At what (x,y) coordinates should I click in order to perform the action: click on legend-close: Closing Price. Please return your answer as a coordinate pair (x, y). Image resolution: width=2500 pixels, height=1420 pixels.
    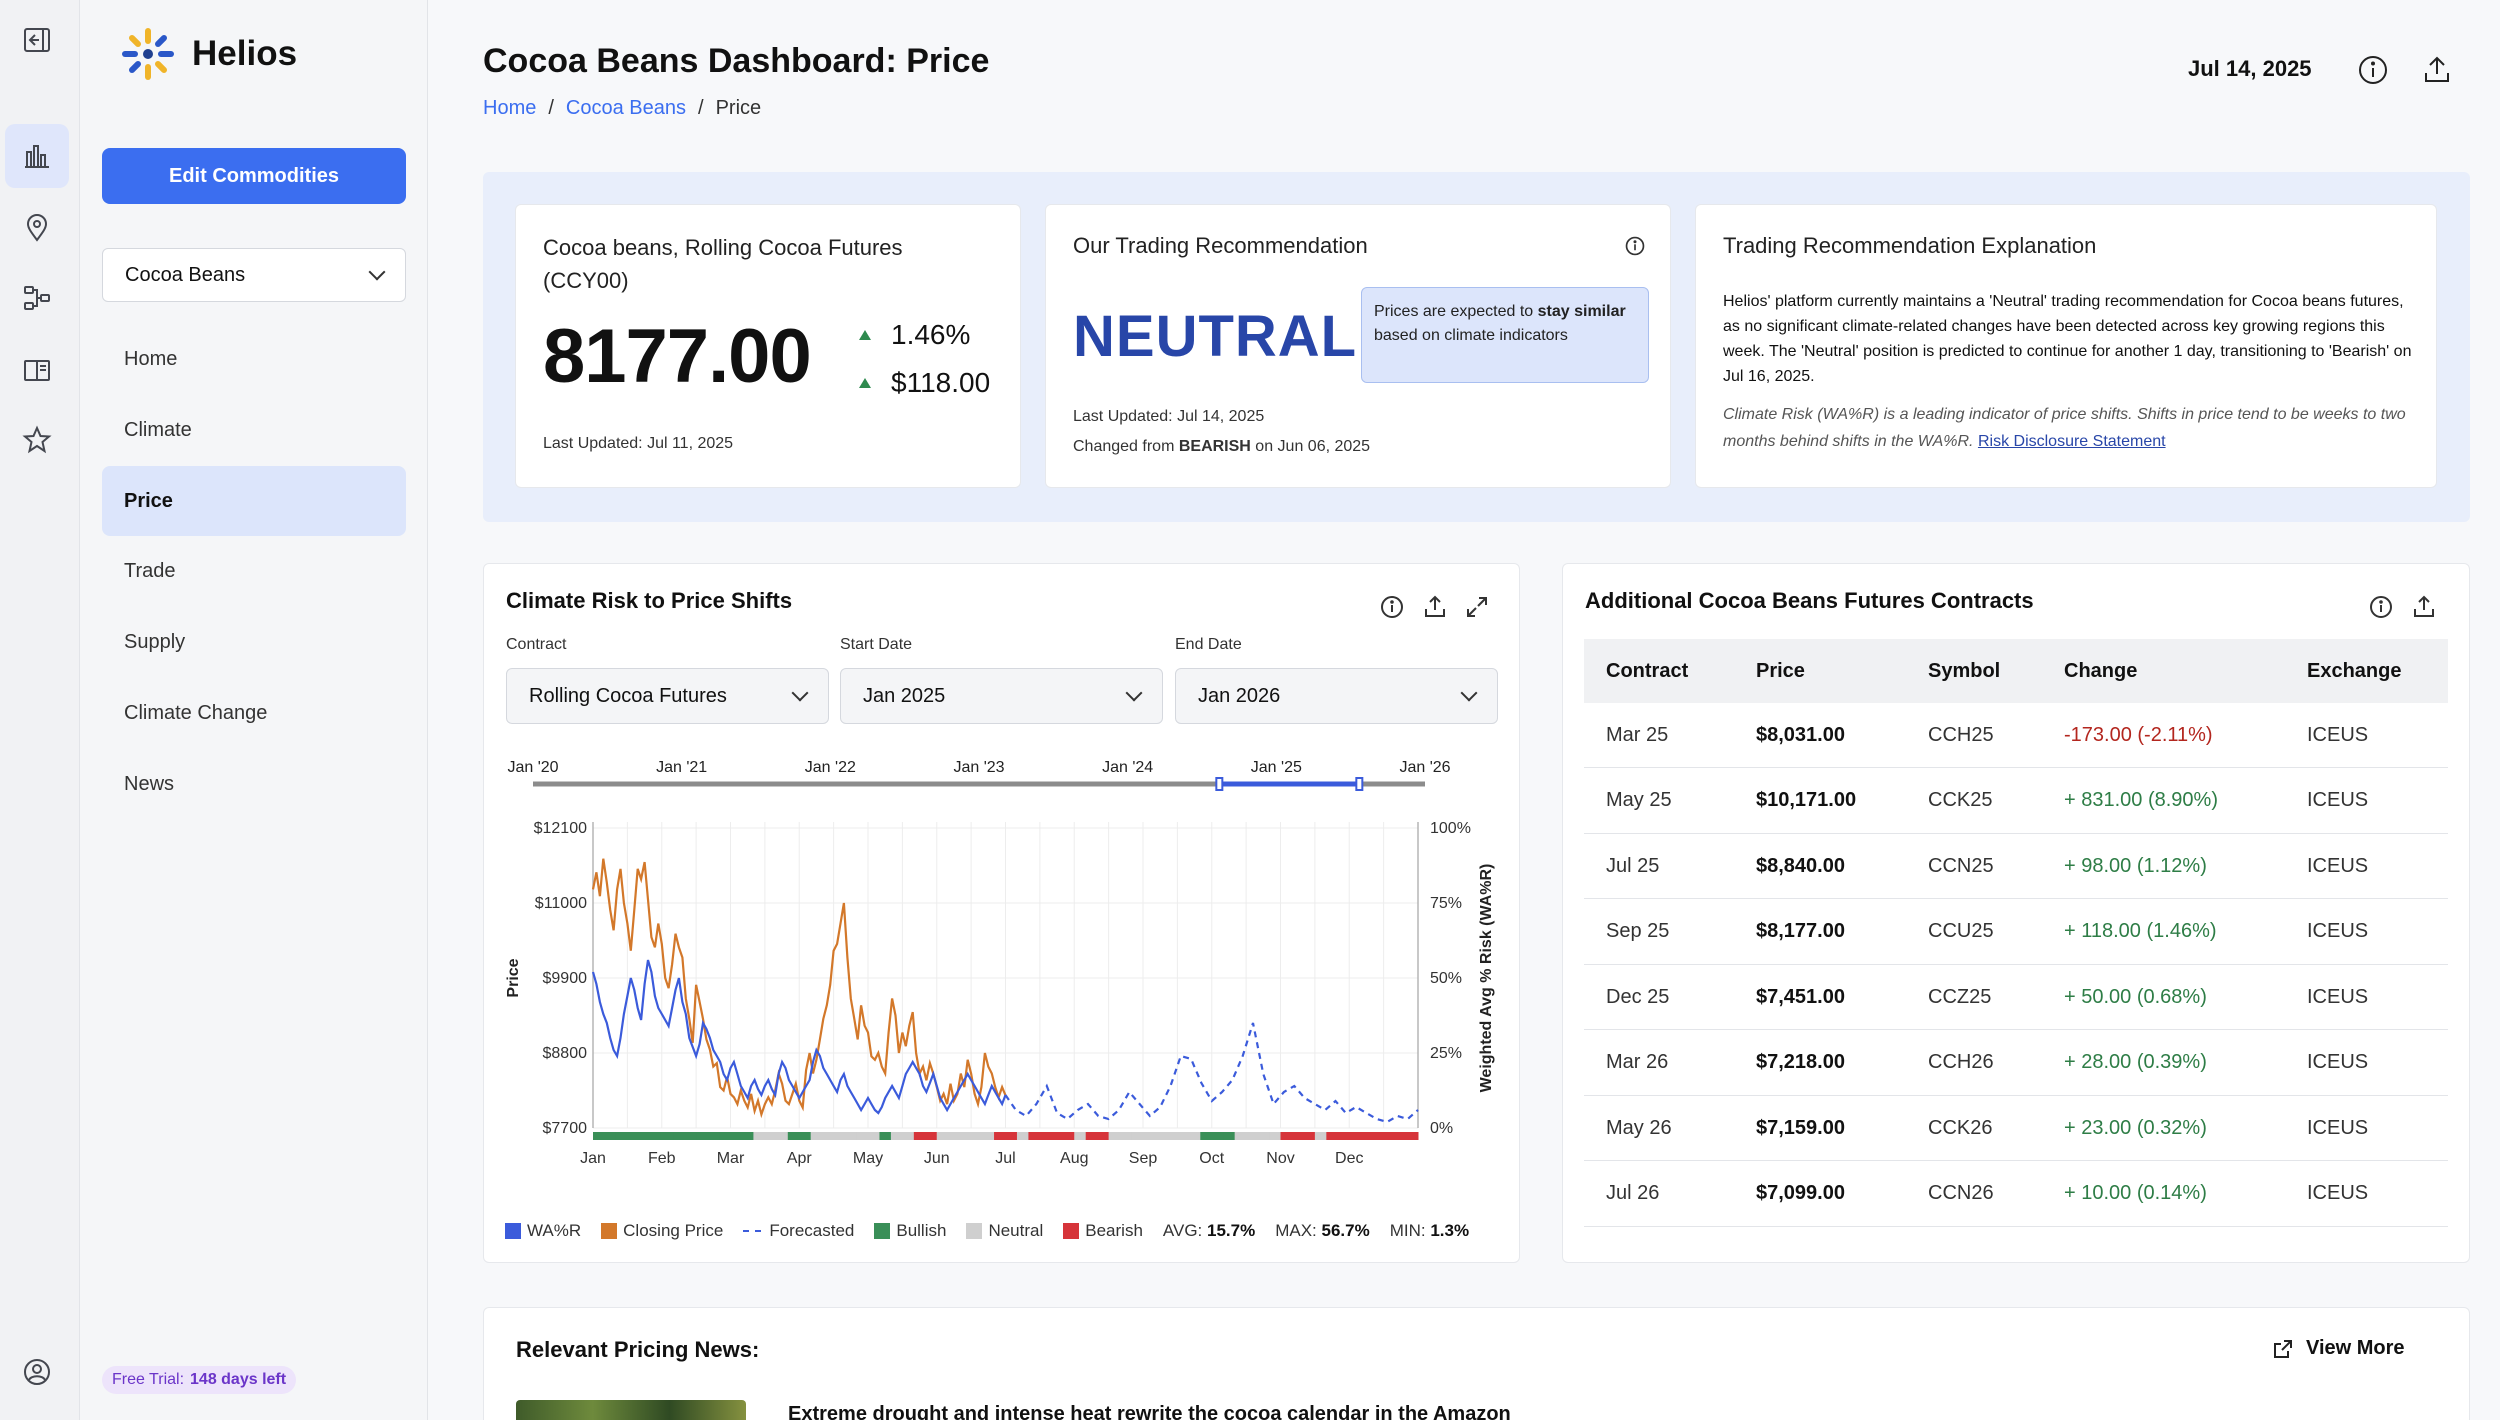
    Looking at the image, I should click on (662, 1231).